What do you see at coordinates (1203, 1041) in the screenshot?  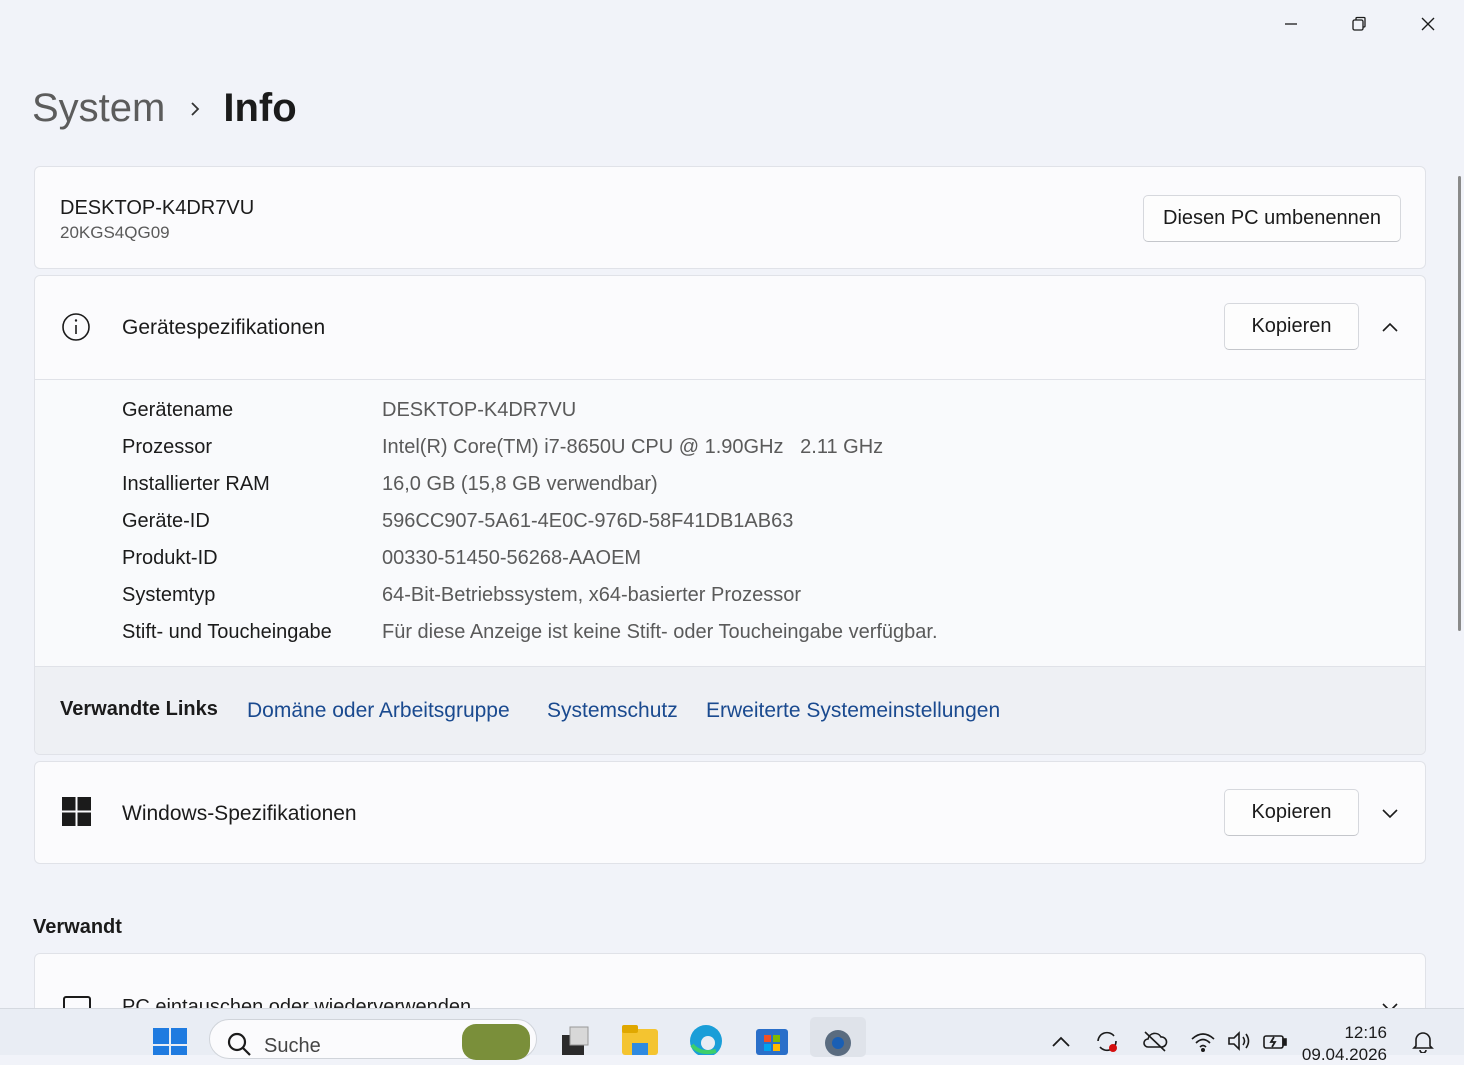 I see `wifi-icon` at bounding box center [1203, 1041].